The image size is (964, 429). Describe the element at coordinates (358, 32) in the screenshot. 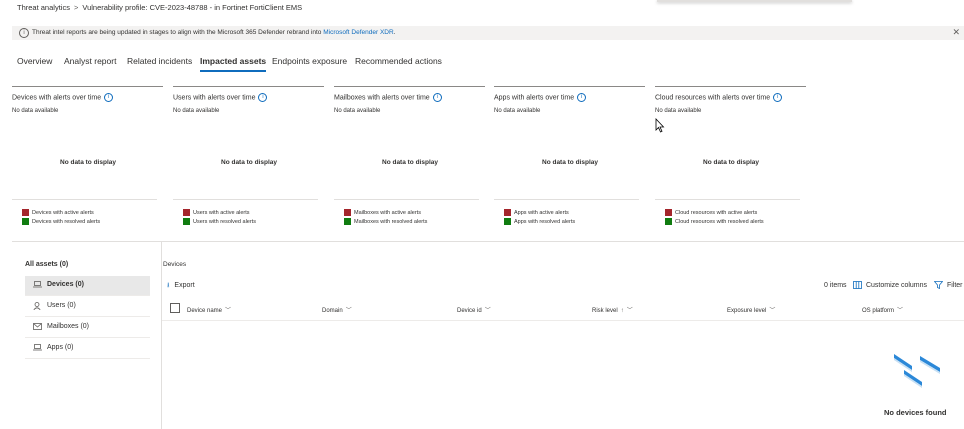

I see `banner-link: Microsoft Defender XDR` at that location.